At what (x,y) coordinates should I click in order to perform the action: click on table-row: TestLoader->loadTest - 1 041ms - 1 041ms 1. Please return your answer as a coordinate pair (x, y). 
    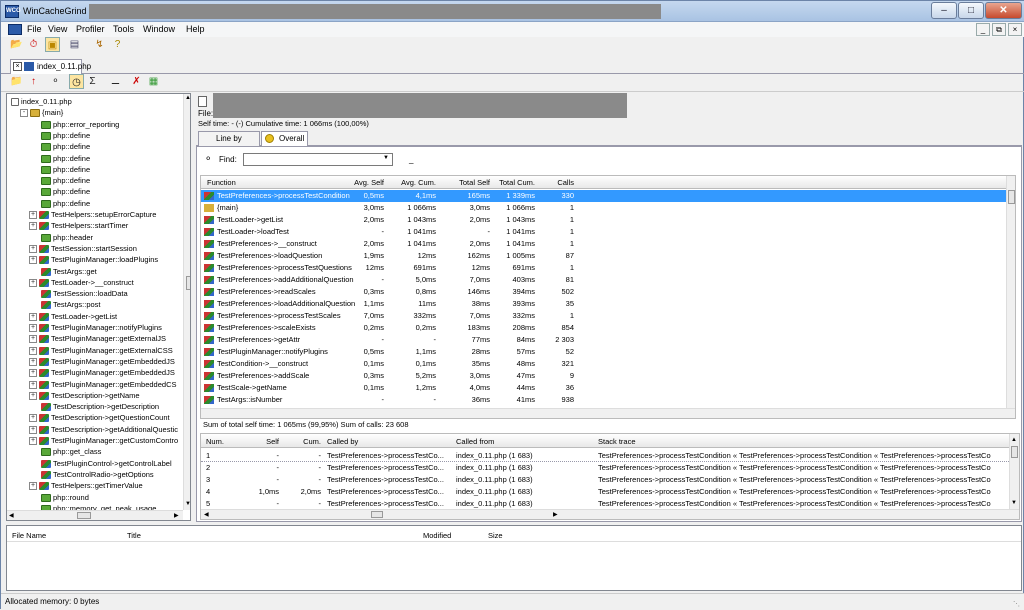
    Looking at the image, I should click on (603, 232).